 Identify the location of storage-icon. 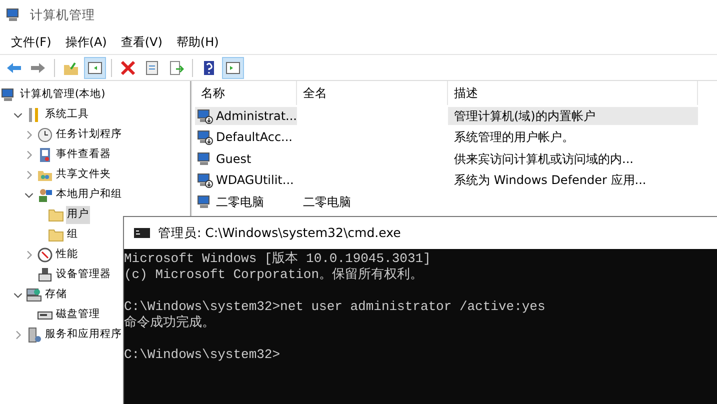
(34, 295).